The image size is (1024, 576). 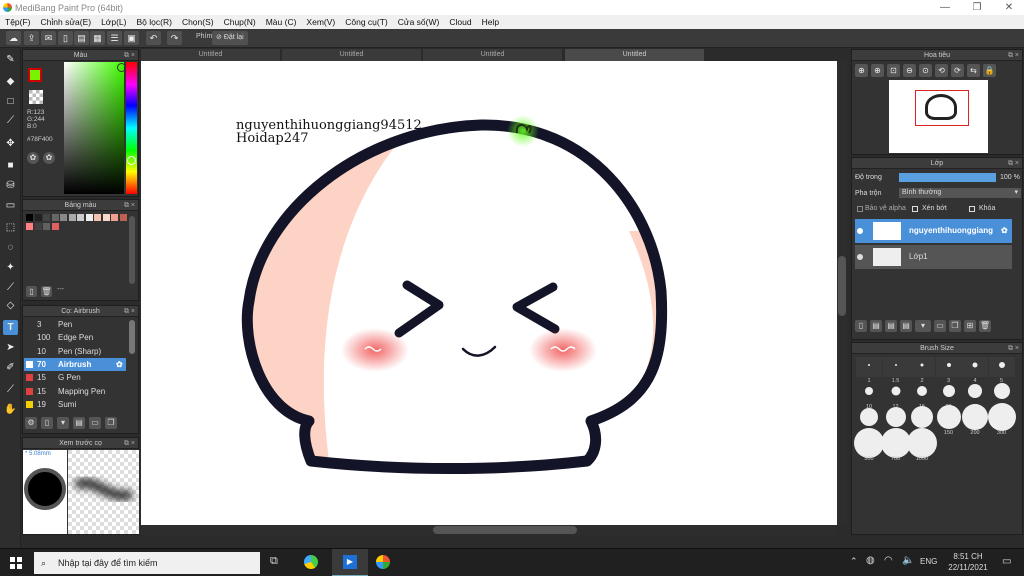 What do you see at coordinates (48, 38) in the screenshot?
I see `comment-icon: ✉` at bounding box center [48, 38].